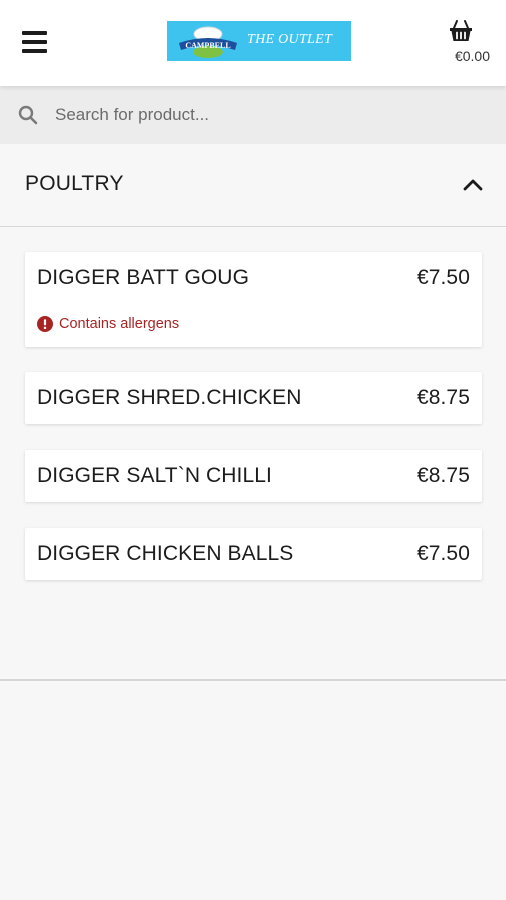 The image size is (506, 900). I want to click on section-divider, so click(253, 680).